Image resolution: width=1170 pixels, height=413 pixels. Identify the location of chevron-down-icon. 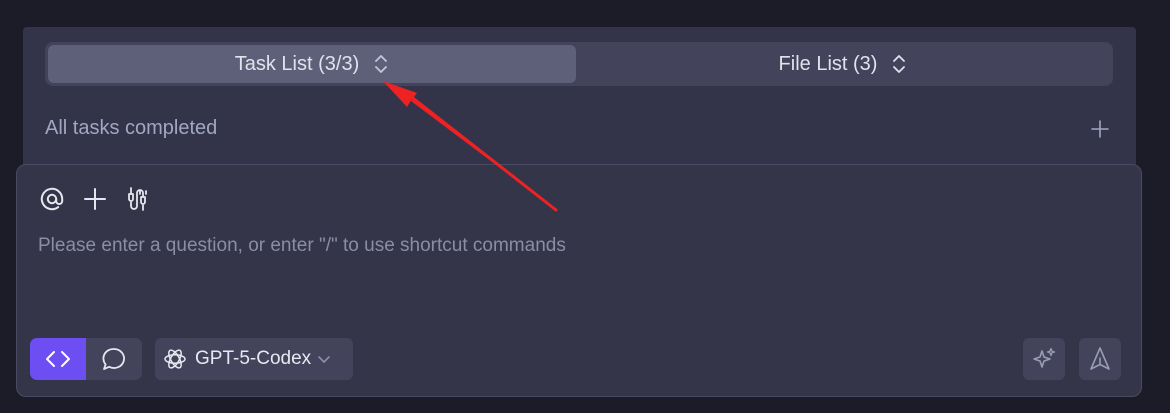
(324, 359).